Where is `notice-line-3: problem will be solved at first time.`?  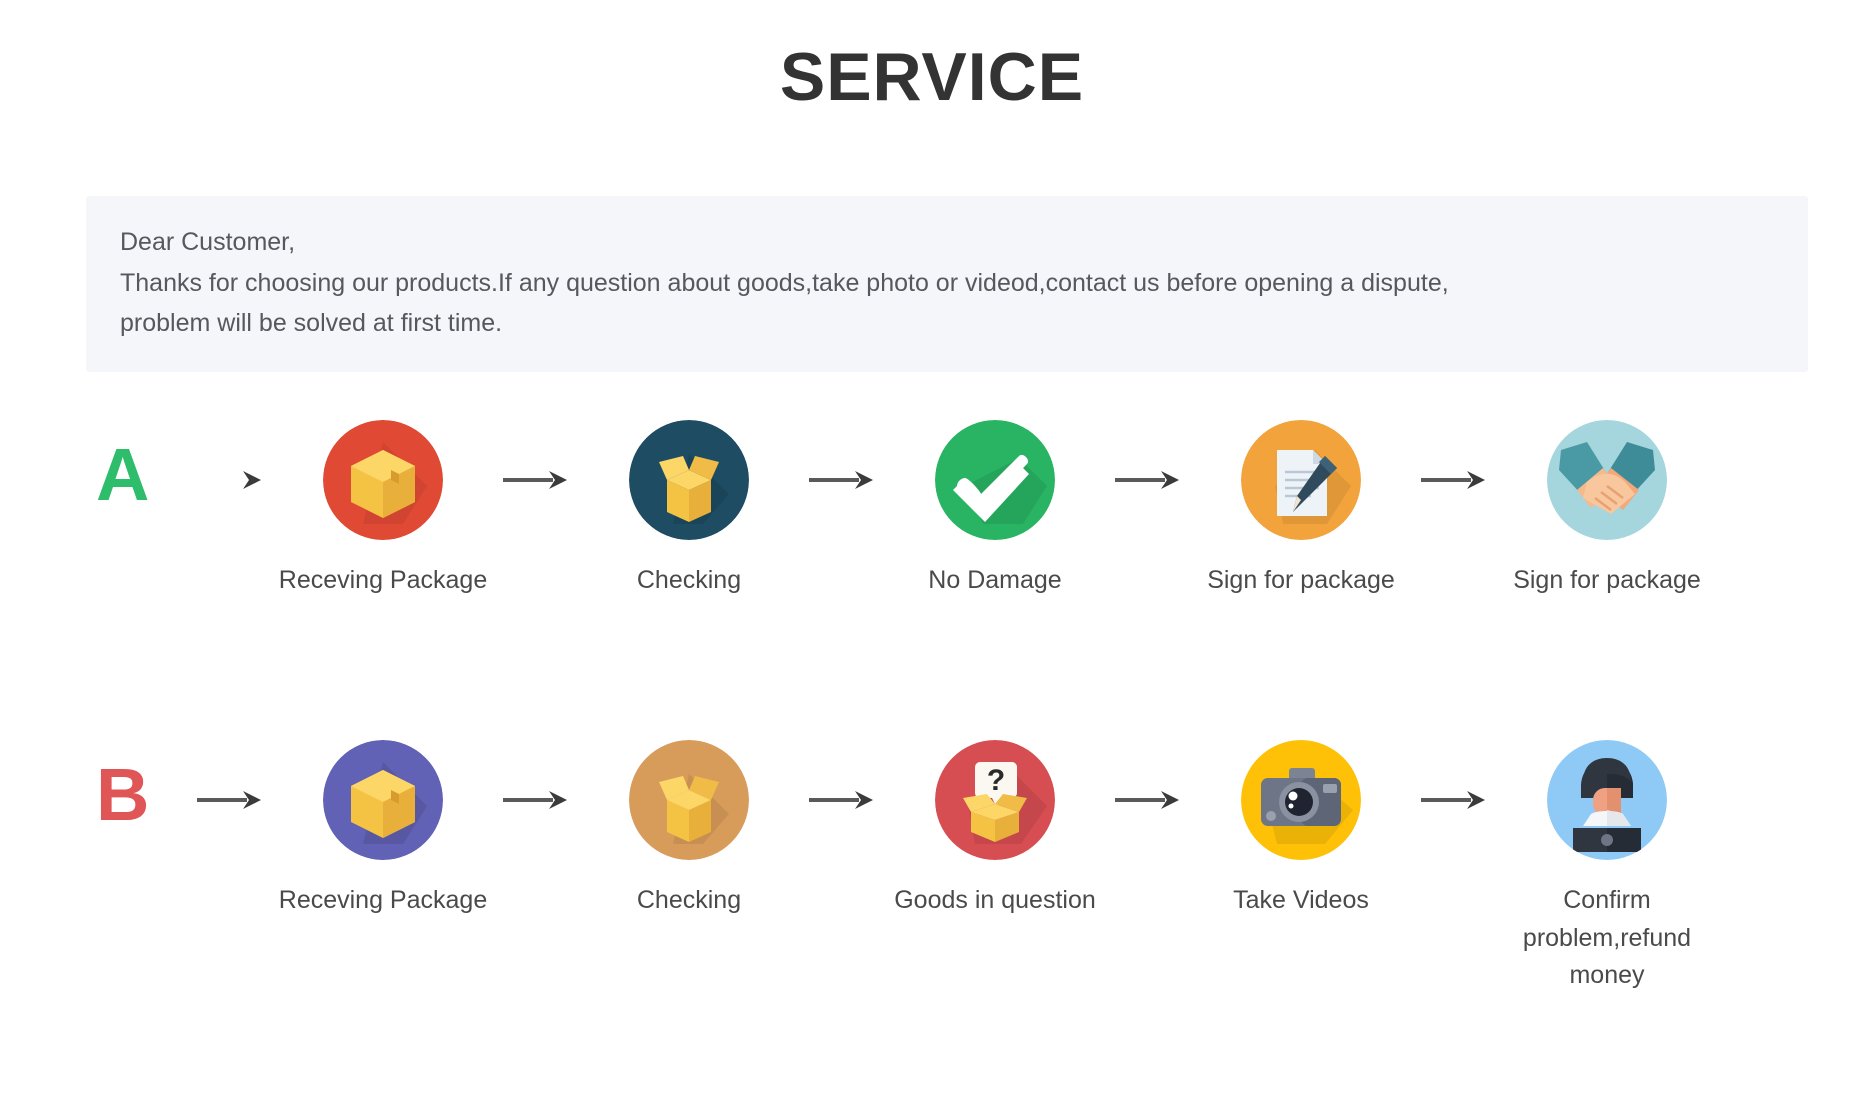 notice-line-3: problem will be solved at first time. is located at coordinates (311, 323).